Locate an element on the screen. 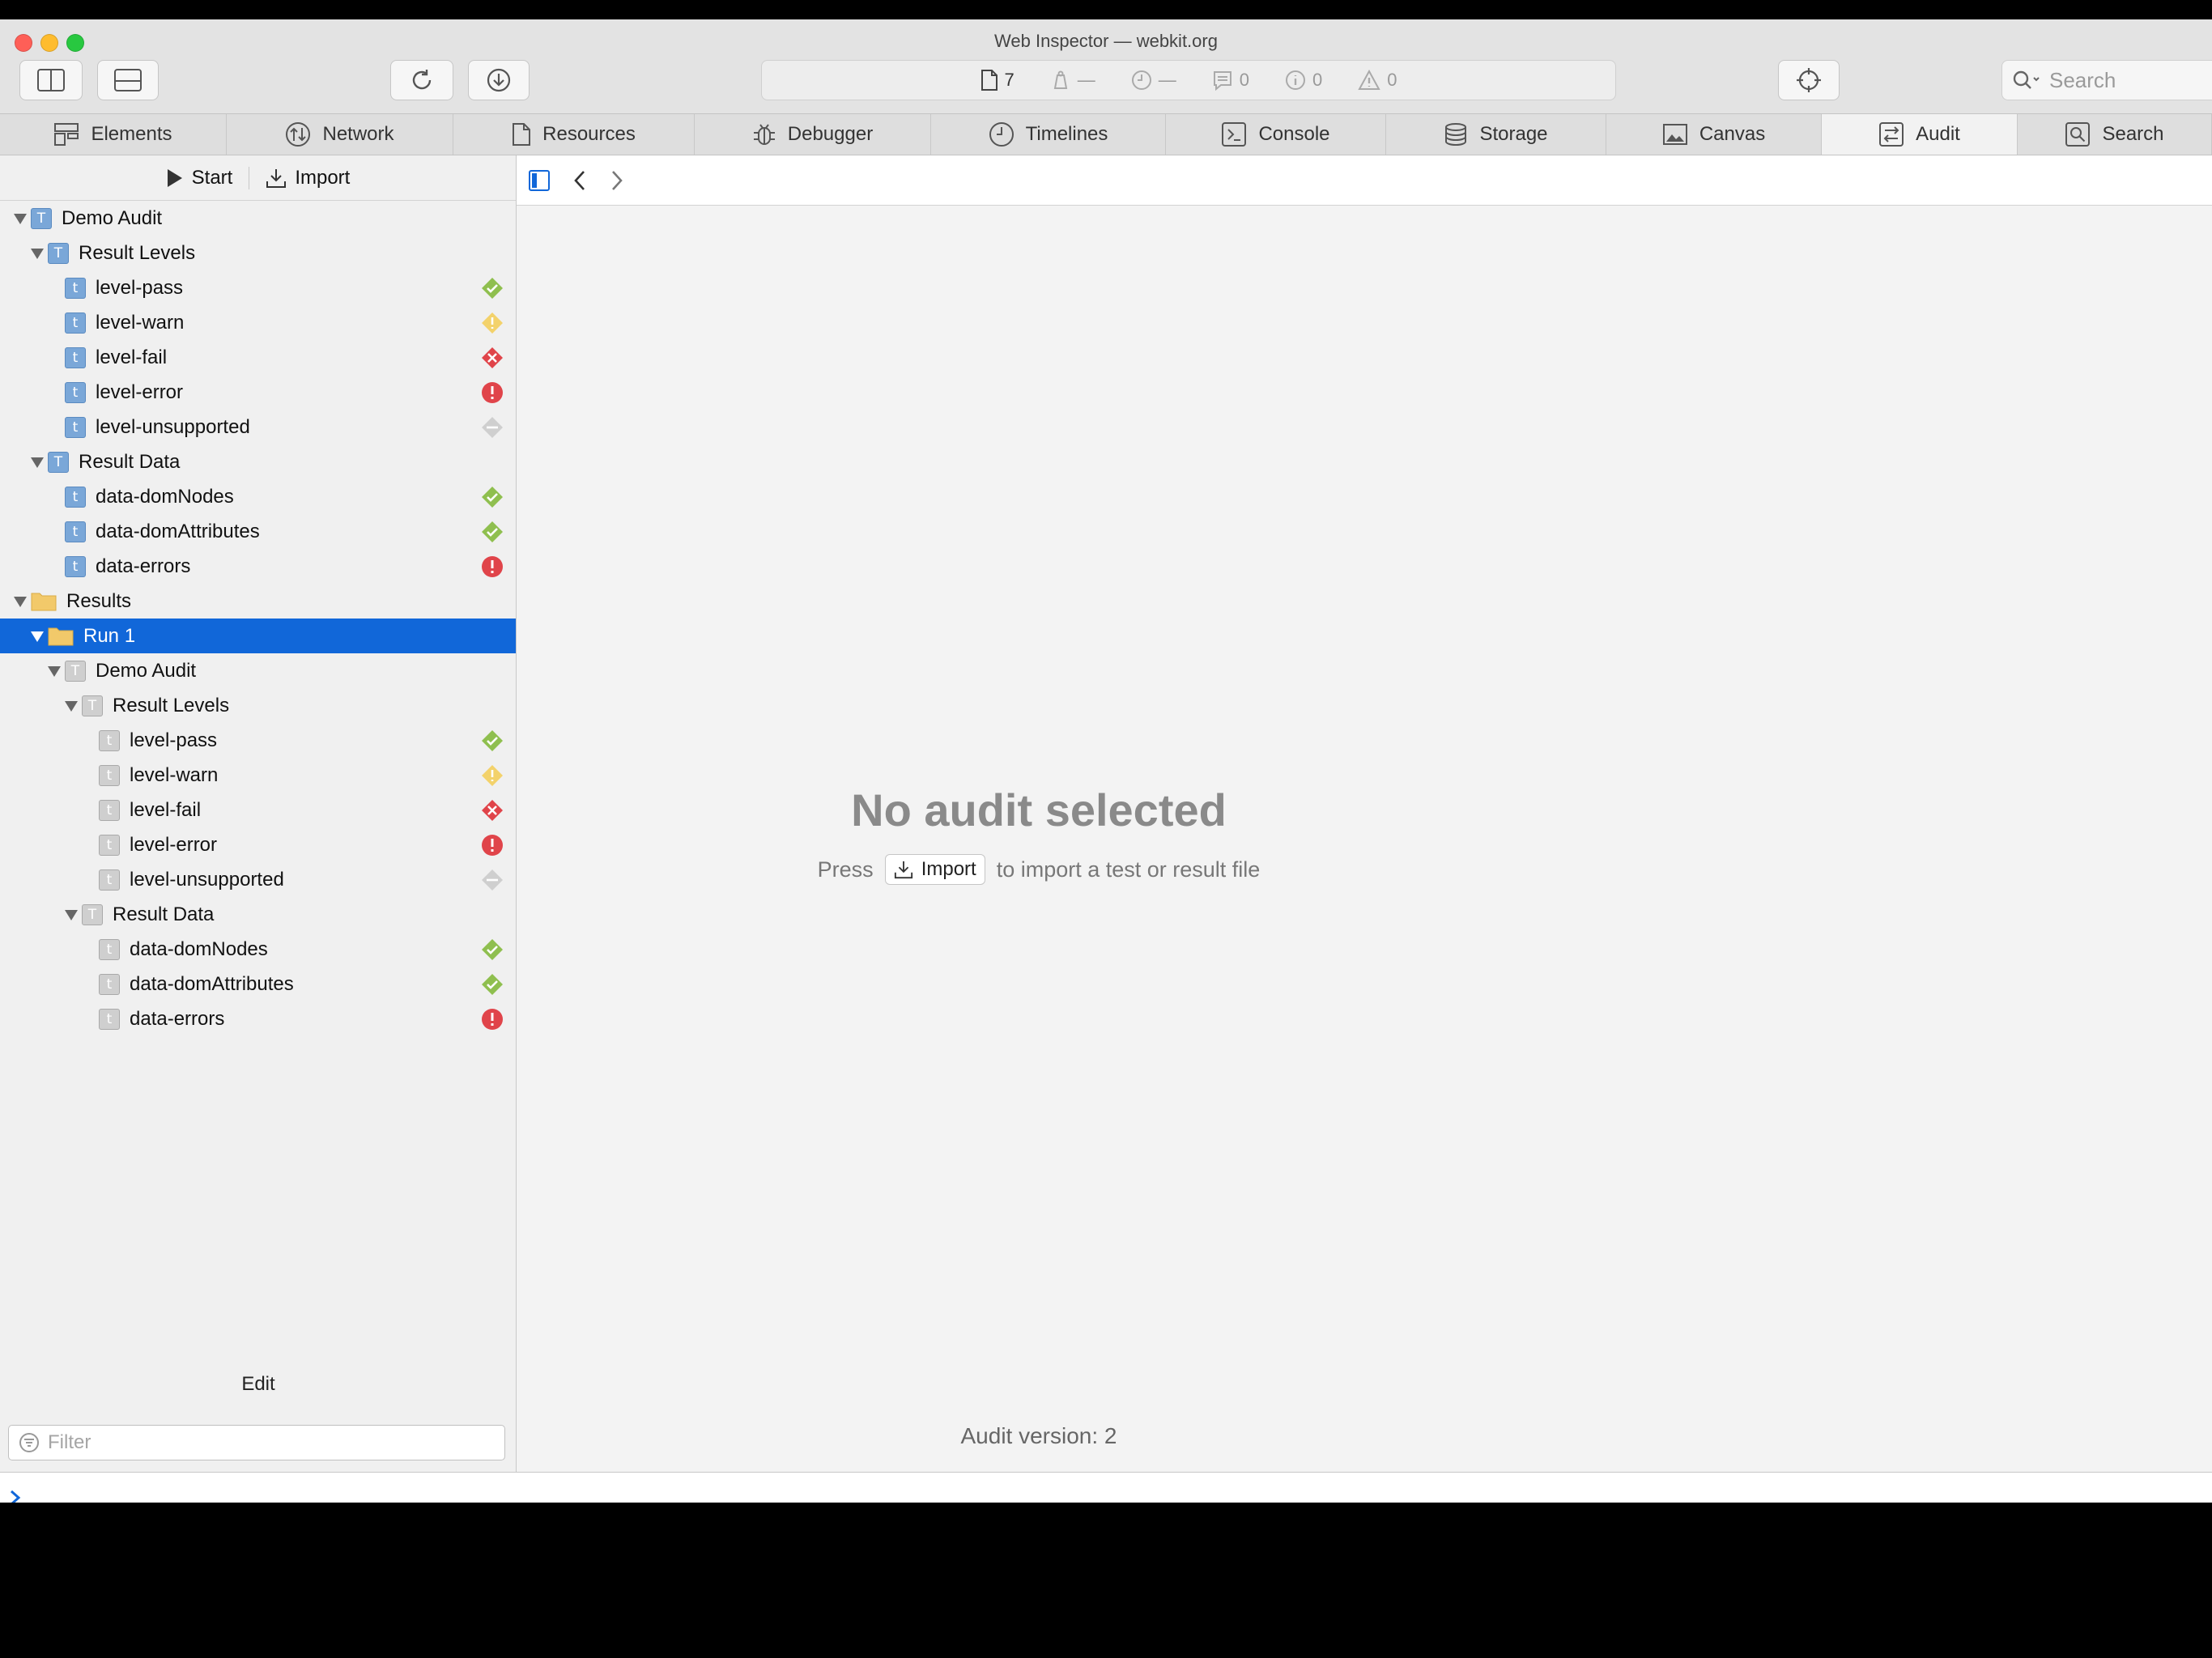 This screenshot has width=2212, height=1658. tab-debugger: Debugger is located at coordinates (813, 134).